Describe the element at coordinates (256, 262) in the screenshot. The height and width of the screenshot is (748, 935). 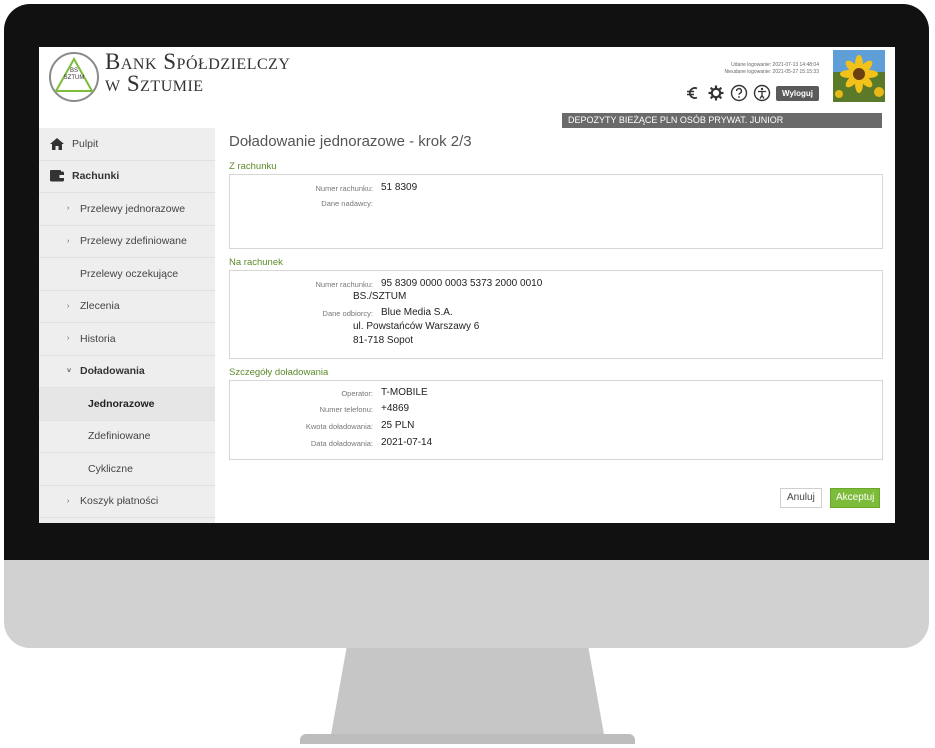
I see `section-label-to-account: Na rachunek` at that location.